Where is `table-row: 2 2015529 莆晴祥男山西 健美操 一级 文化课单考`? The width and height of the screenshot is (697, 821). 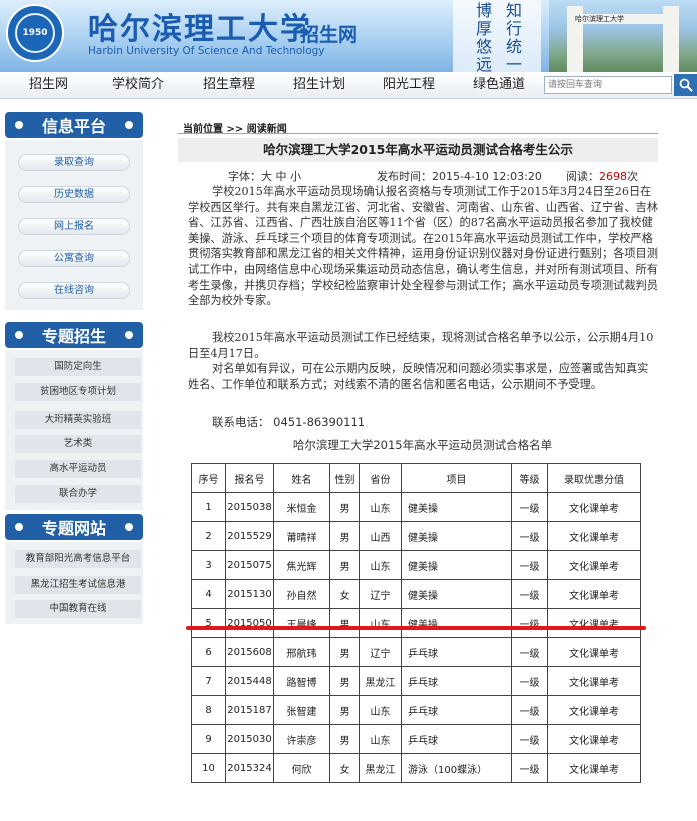
table-row: 2 2015529 莆晴祥男山西 健美操 一级 文化课单考 is located at coordinates (416, 536).